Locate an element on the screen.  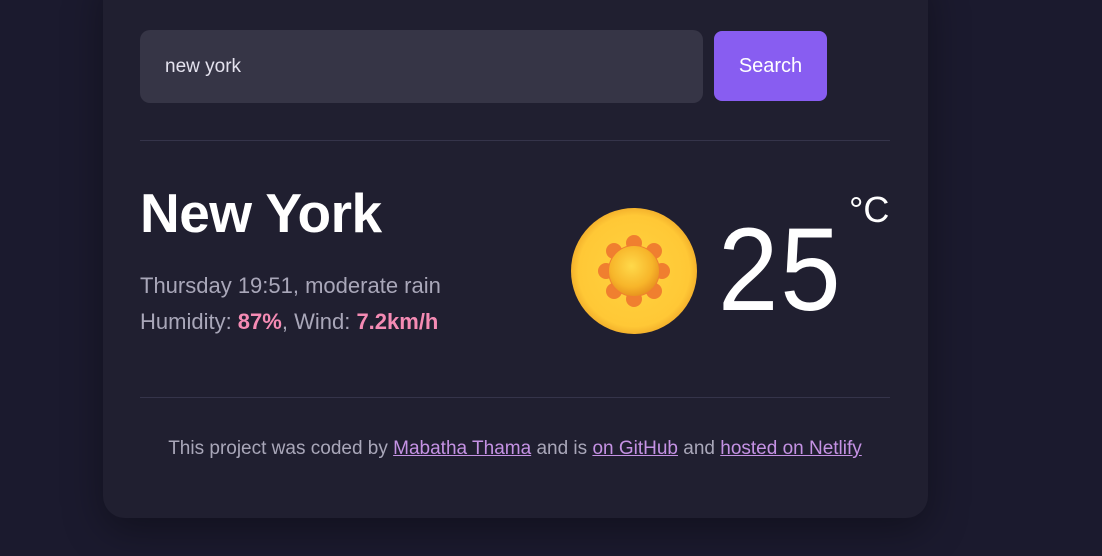
footer-text: This project was coded by is located at coordinates (281, 448).